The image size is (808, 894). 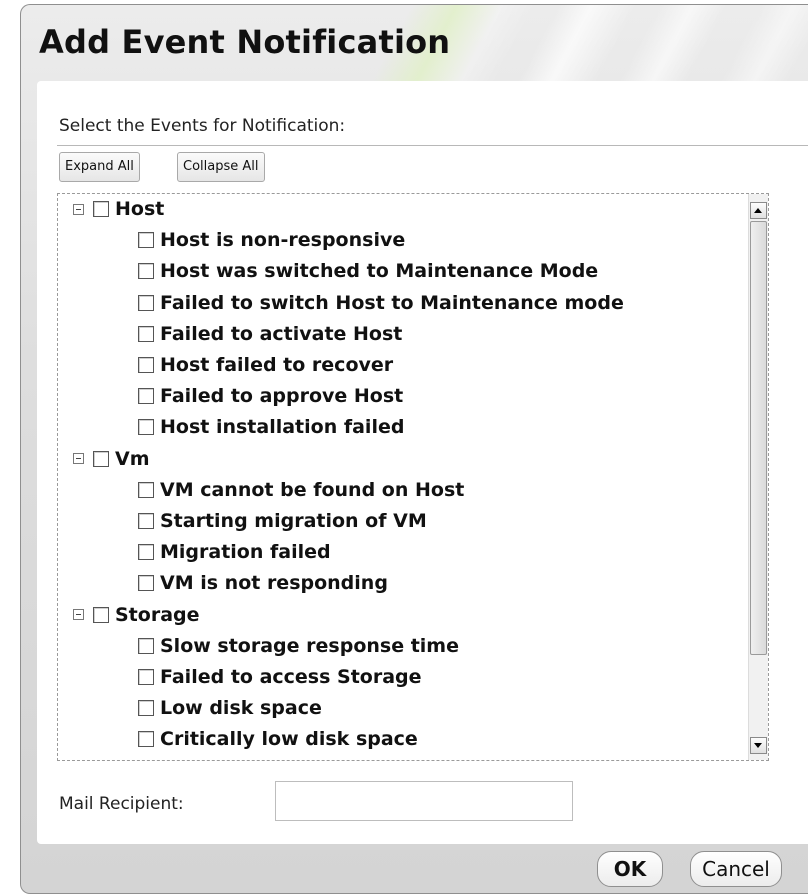 I want to click on group-label: Host, so click(x=140, y=209).